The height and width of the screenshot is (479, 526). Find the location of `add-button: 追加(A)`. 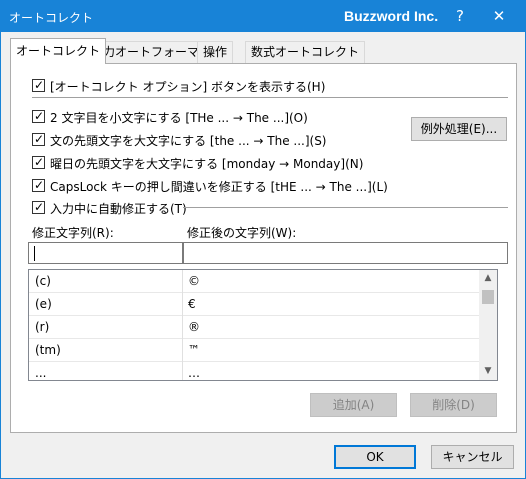

add-button: 追加(A) is located at coordinates (353, 405).